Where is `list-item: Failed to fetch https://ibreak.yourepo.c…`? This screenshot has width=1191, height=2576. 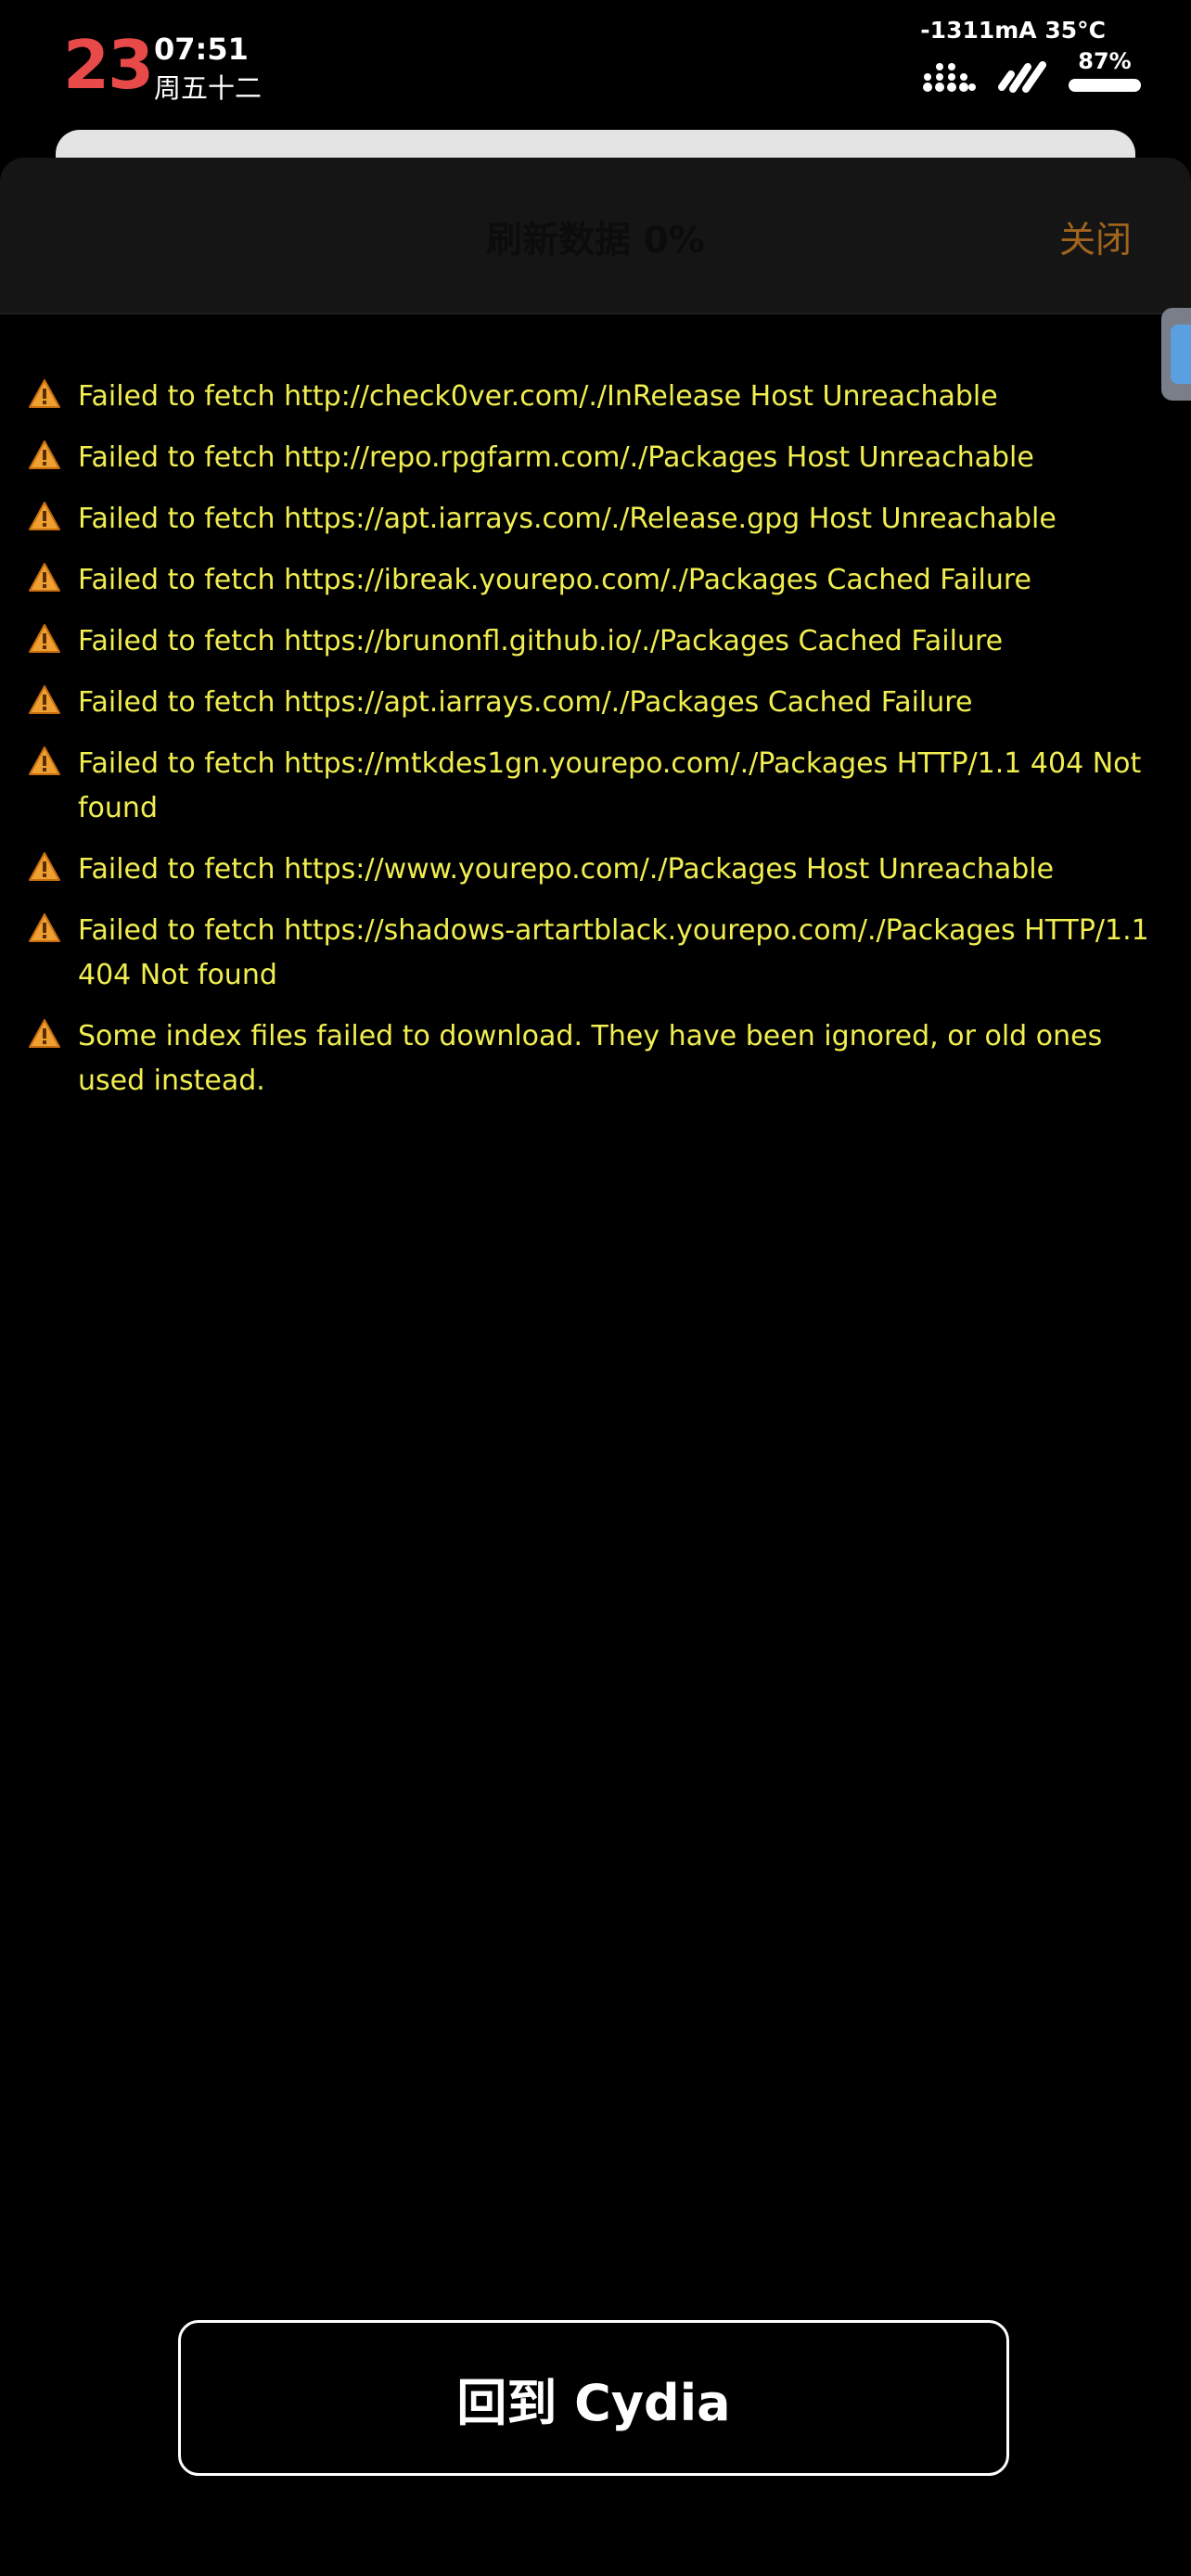 list-item: Failed to fetch https://ibreak.yourepo.c… is located at coordinates (593, 580).